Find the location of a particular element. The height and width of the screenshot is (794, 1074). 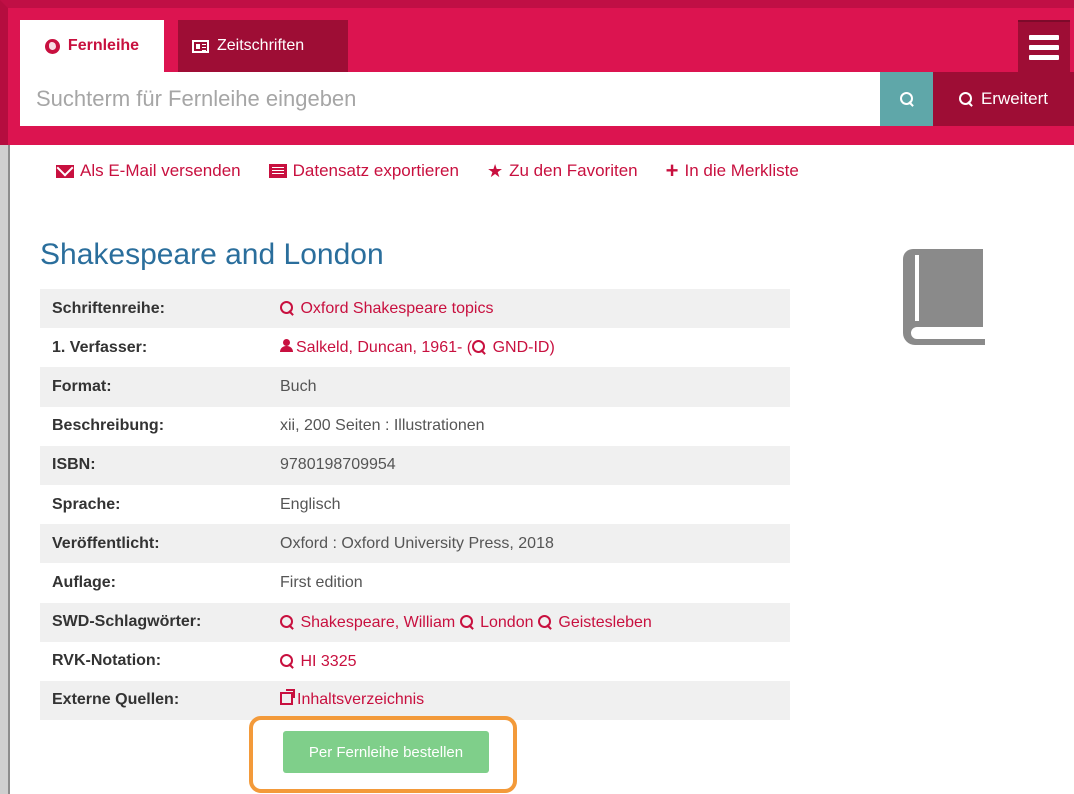

field-value: Oxford : Oxford University Press, 2018 is located at coordinates (417, 543).